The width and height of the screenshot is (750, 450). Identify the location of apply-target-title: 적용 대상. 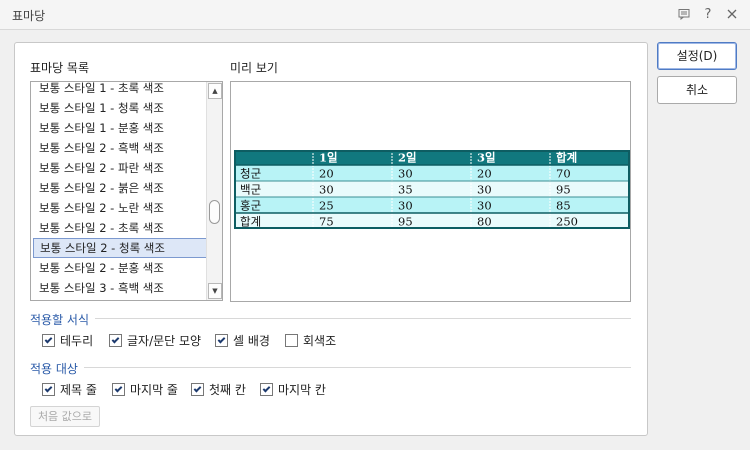
(54, 369).